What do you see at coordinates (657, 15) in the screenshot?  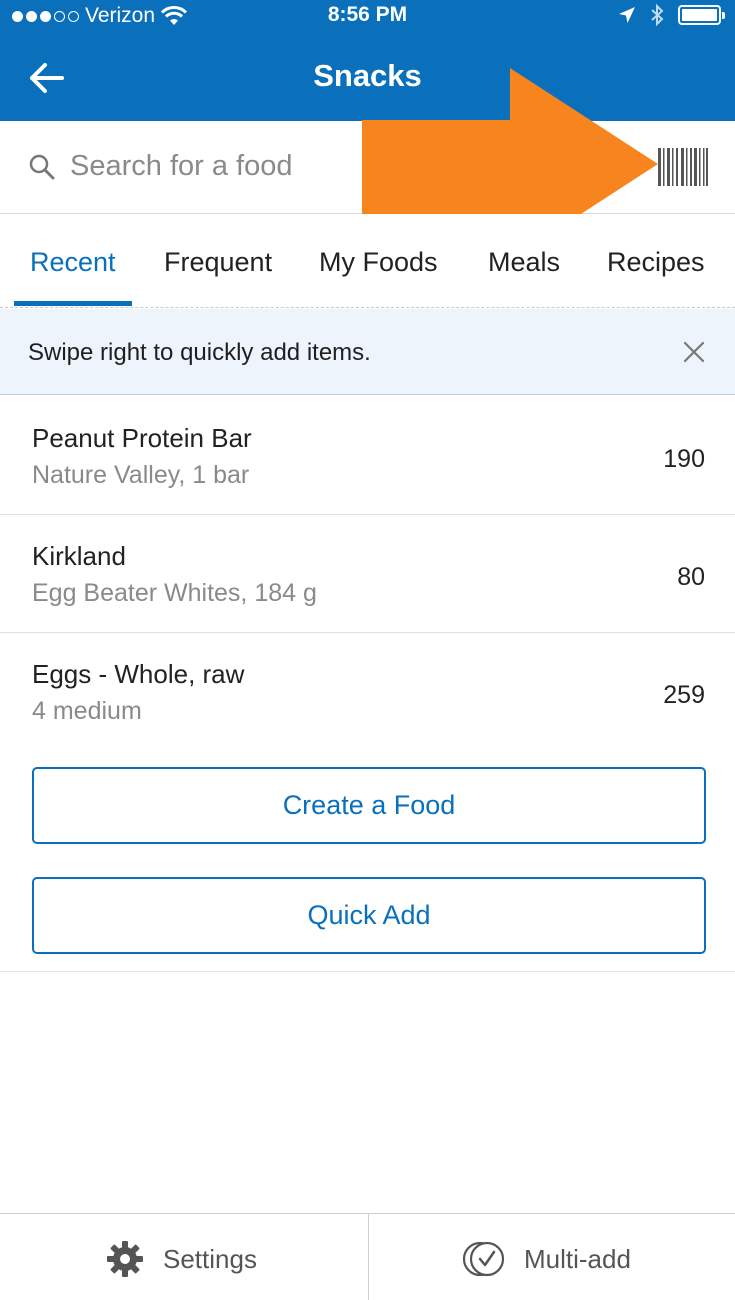 I see `bluetooth-icon` at bounding box center [657, 15].